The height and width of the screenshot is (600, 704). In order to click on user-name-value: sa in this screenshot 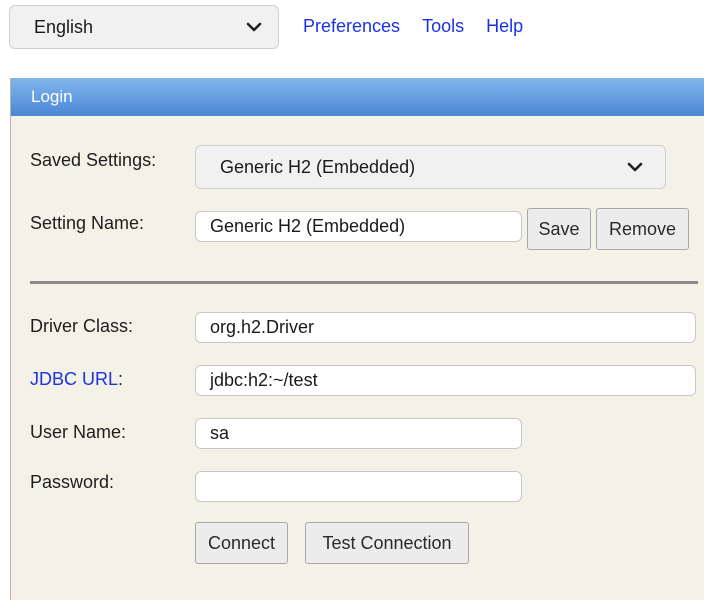, I will do `click(220, 433)`.